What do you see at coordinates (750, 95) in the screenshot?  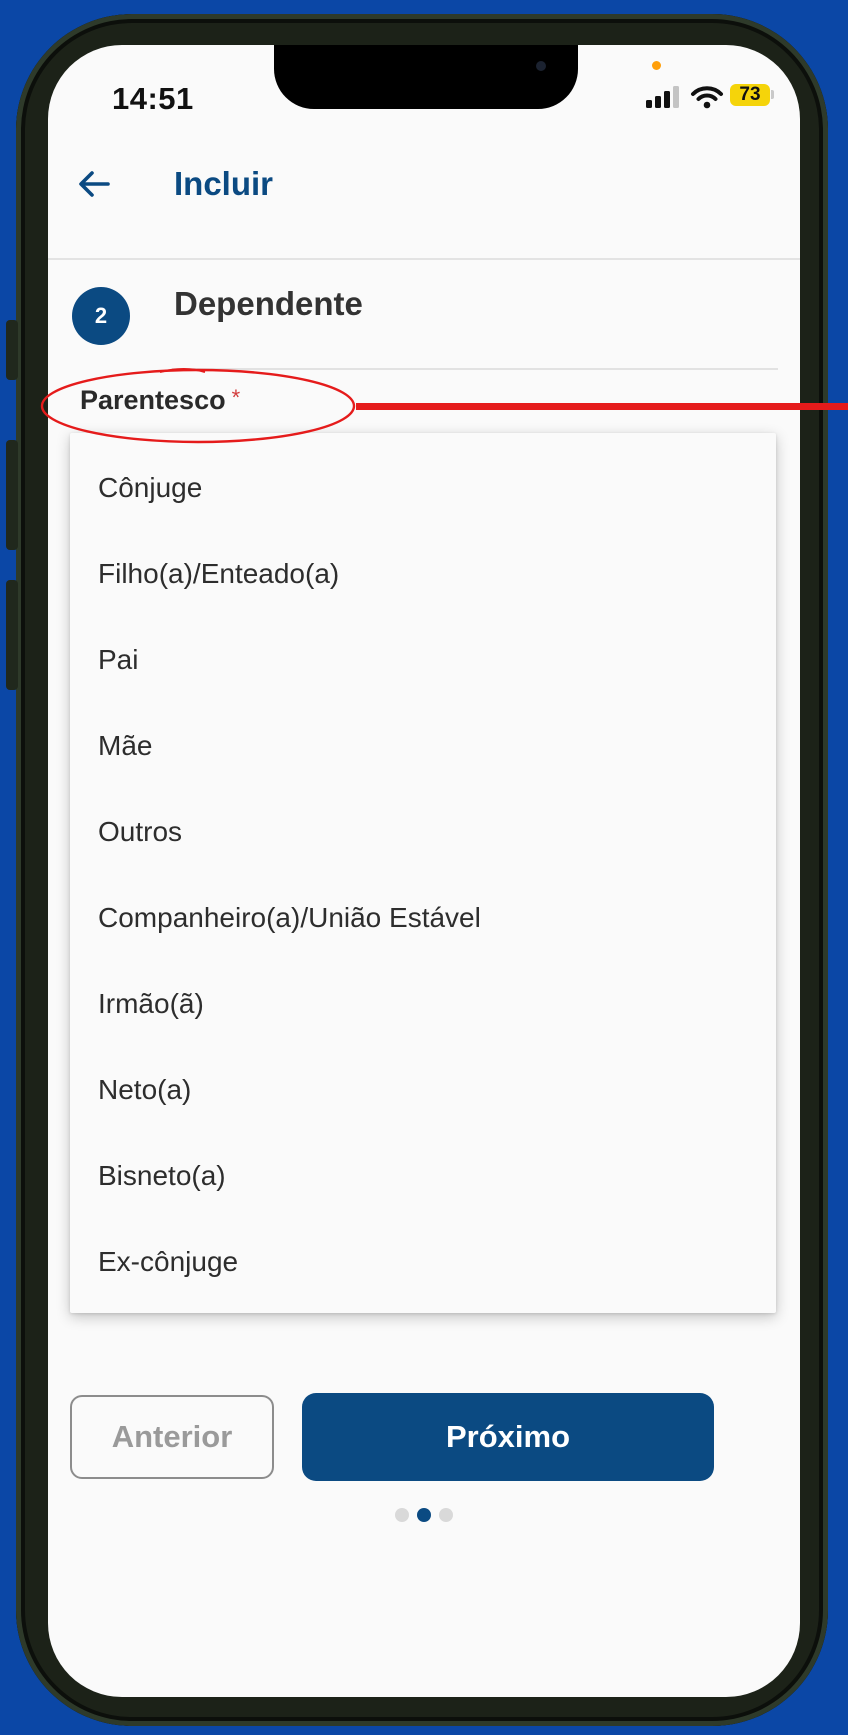 I see `battery-indicator: 73` at bounding box center [750, 95].